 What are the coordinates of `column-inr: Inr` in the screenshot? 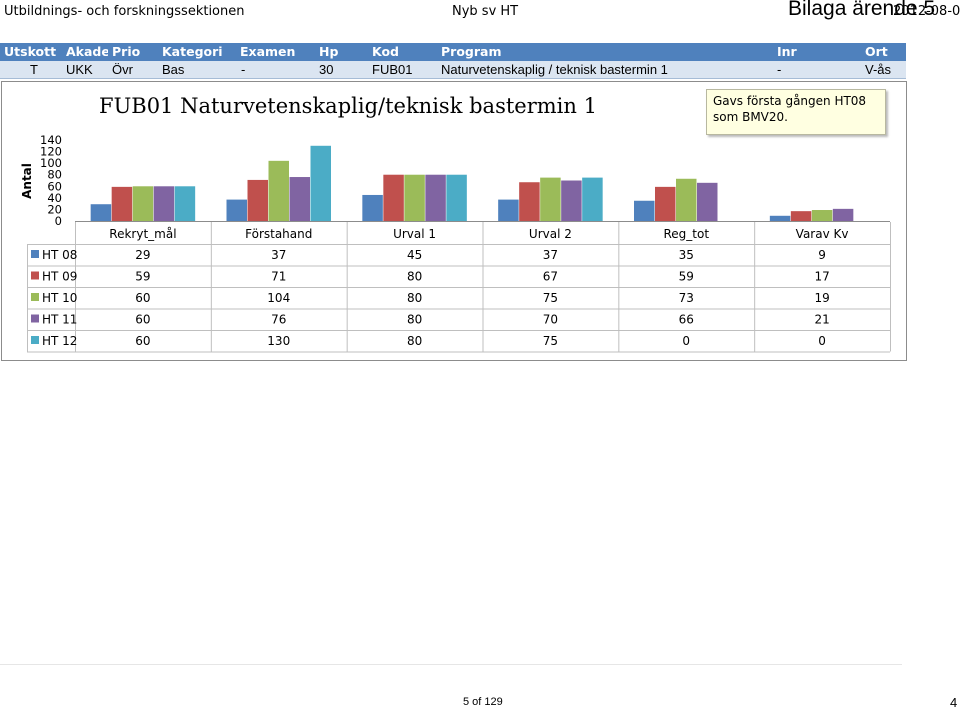 It's located at (787, 51).